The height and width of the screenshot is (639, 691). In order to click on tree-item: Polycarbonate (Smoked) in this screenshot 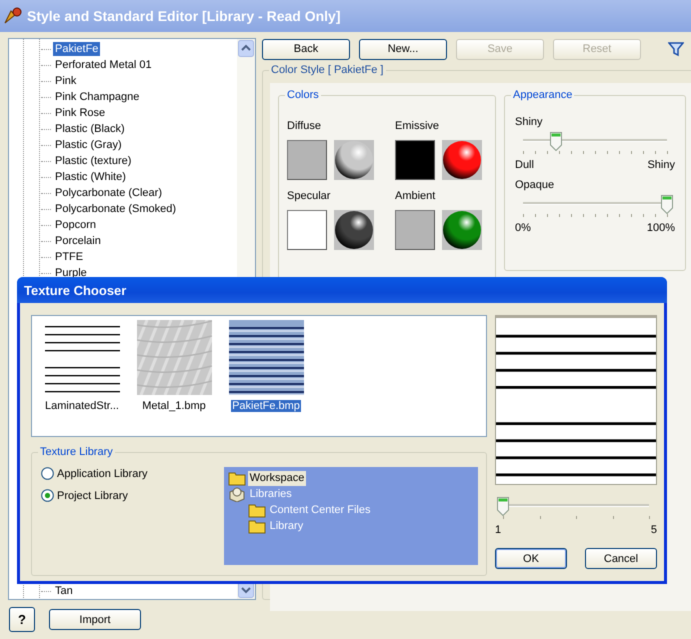, I will do `click(115, 209)`.